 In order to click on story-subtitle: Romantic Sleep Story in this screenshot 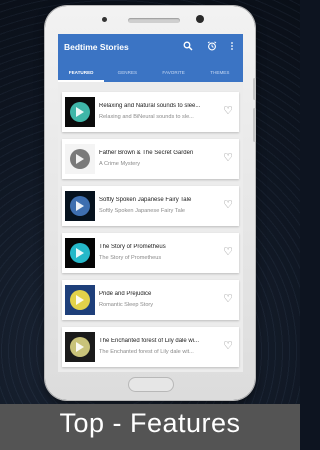, I will do `click(126, 305)`.